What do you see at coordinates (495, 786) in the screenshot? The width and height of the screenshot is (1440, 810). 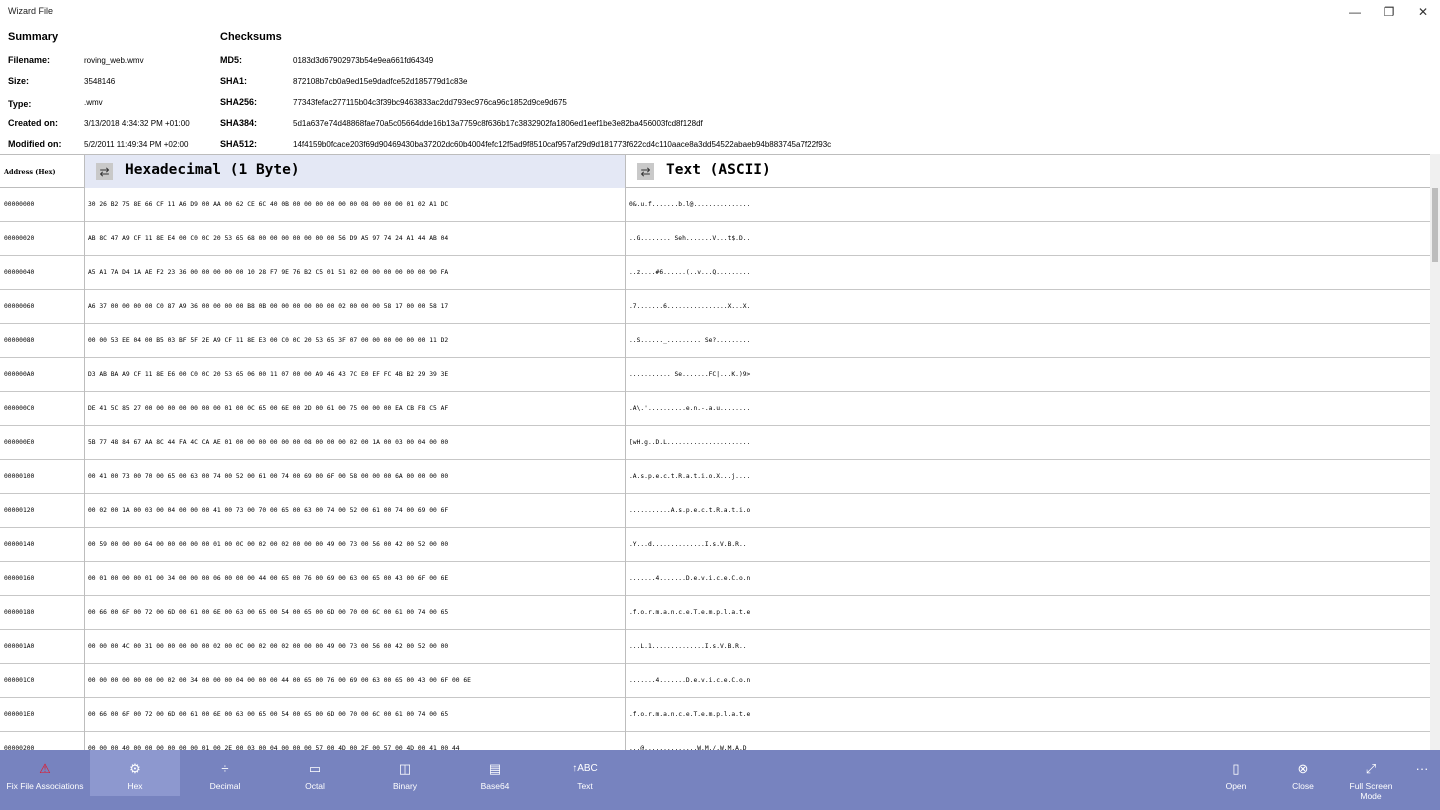 I see `base64-mode-label: Base64` at bounding box center [495, 786].